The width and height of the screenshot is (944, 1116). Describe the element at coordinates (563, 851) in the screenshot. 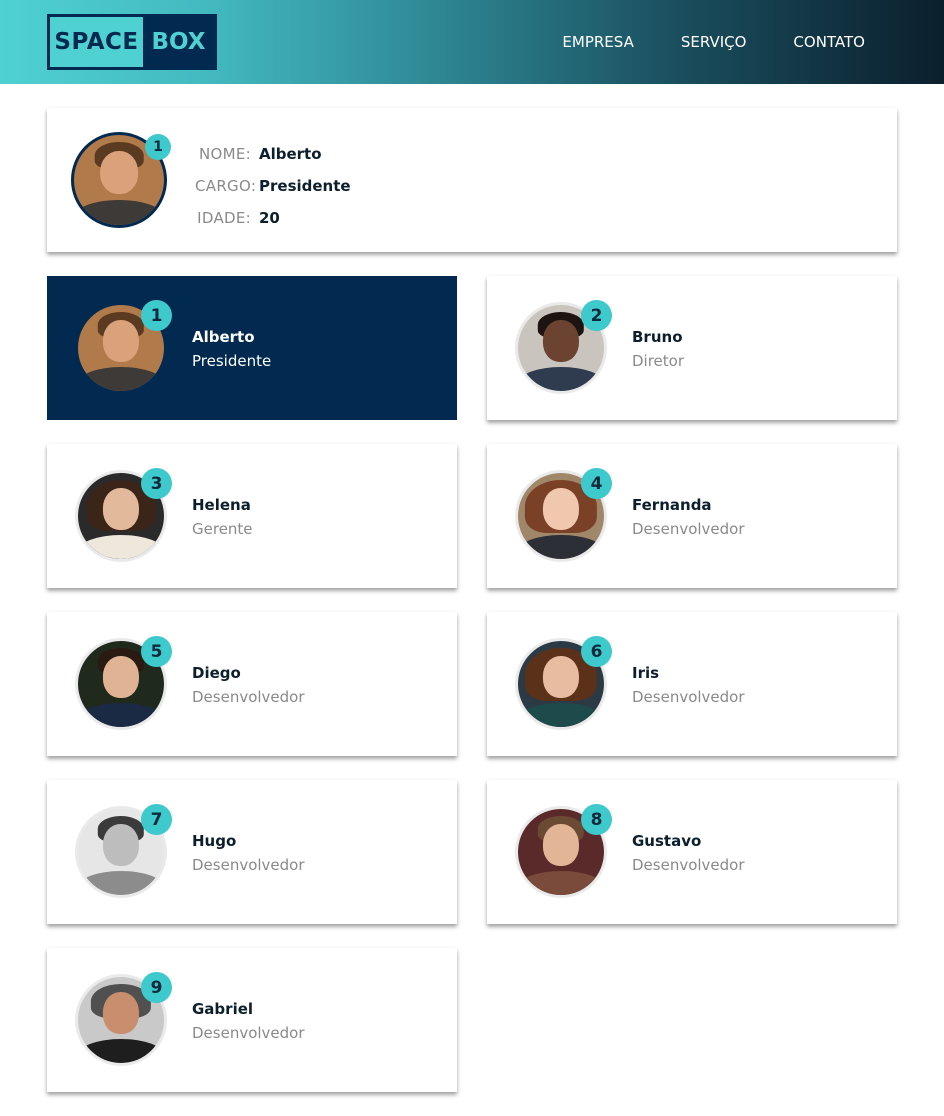

I see `member-avatar-wrapper: 8` at that location.